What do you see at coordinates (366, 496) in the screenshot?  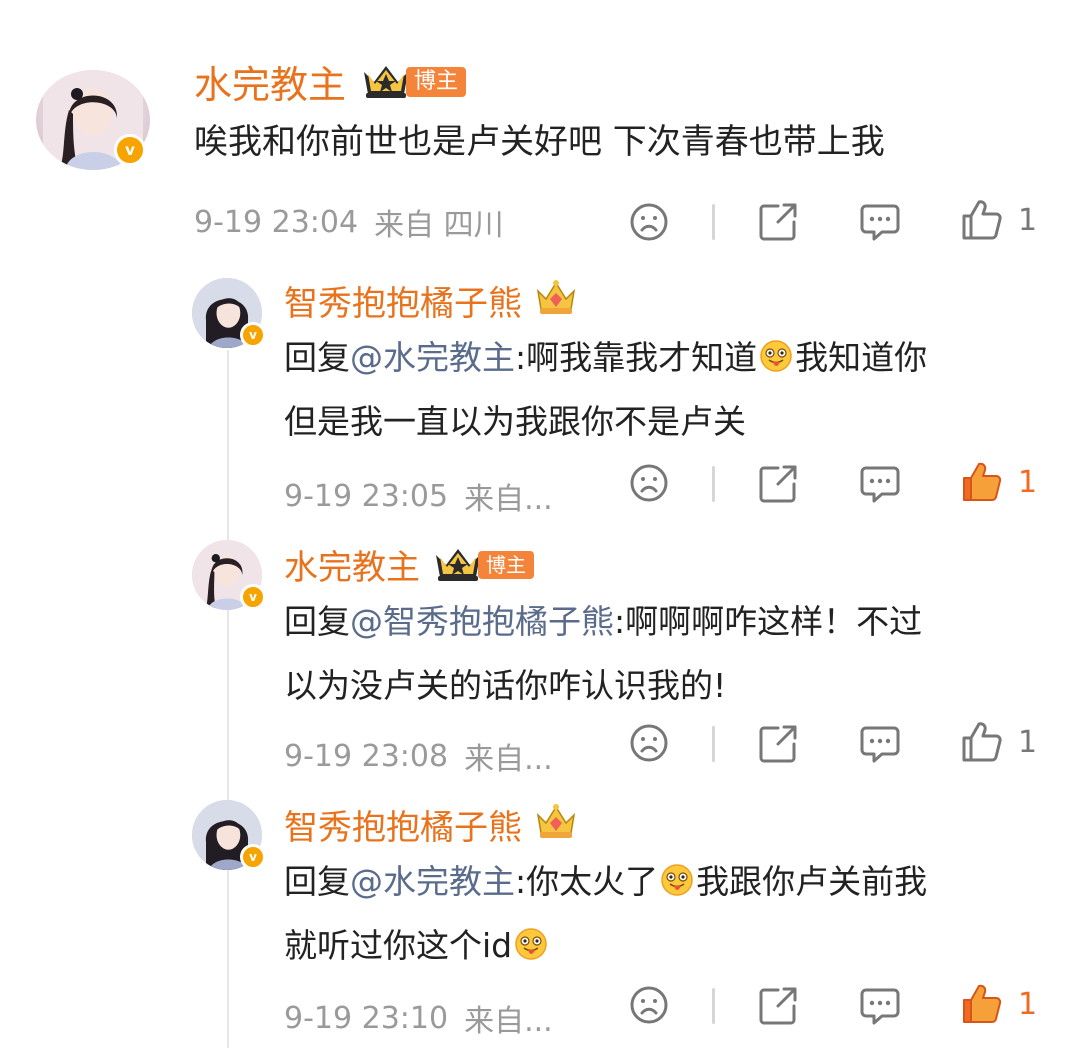 I see `timestamp: 9-19 23:05` at bounding box center [366, 496].